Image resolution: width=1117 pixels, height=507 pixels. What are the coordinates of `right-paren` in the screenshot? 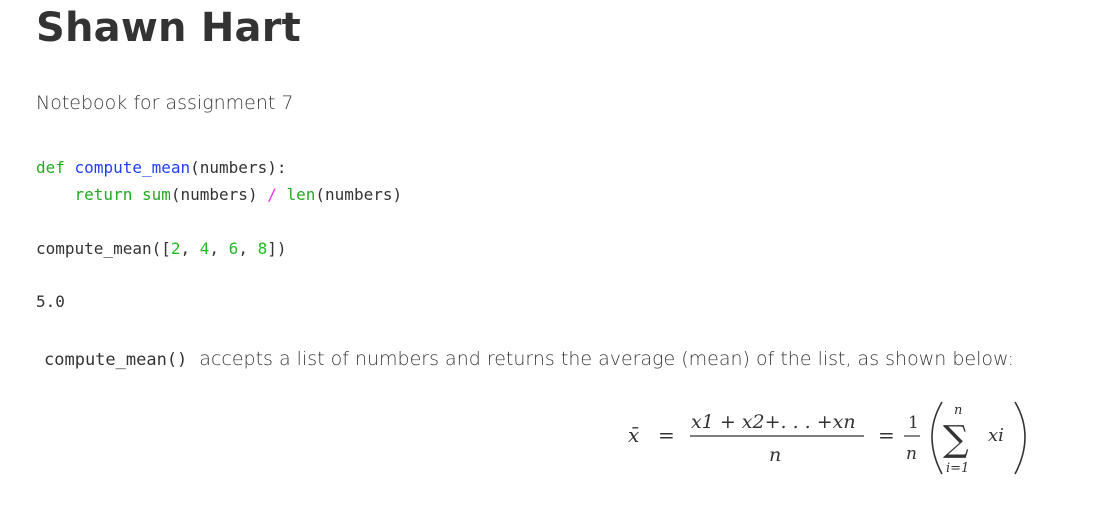 It's located at (1020, 438).